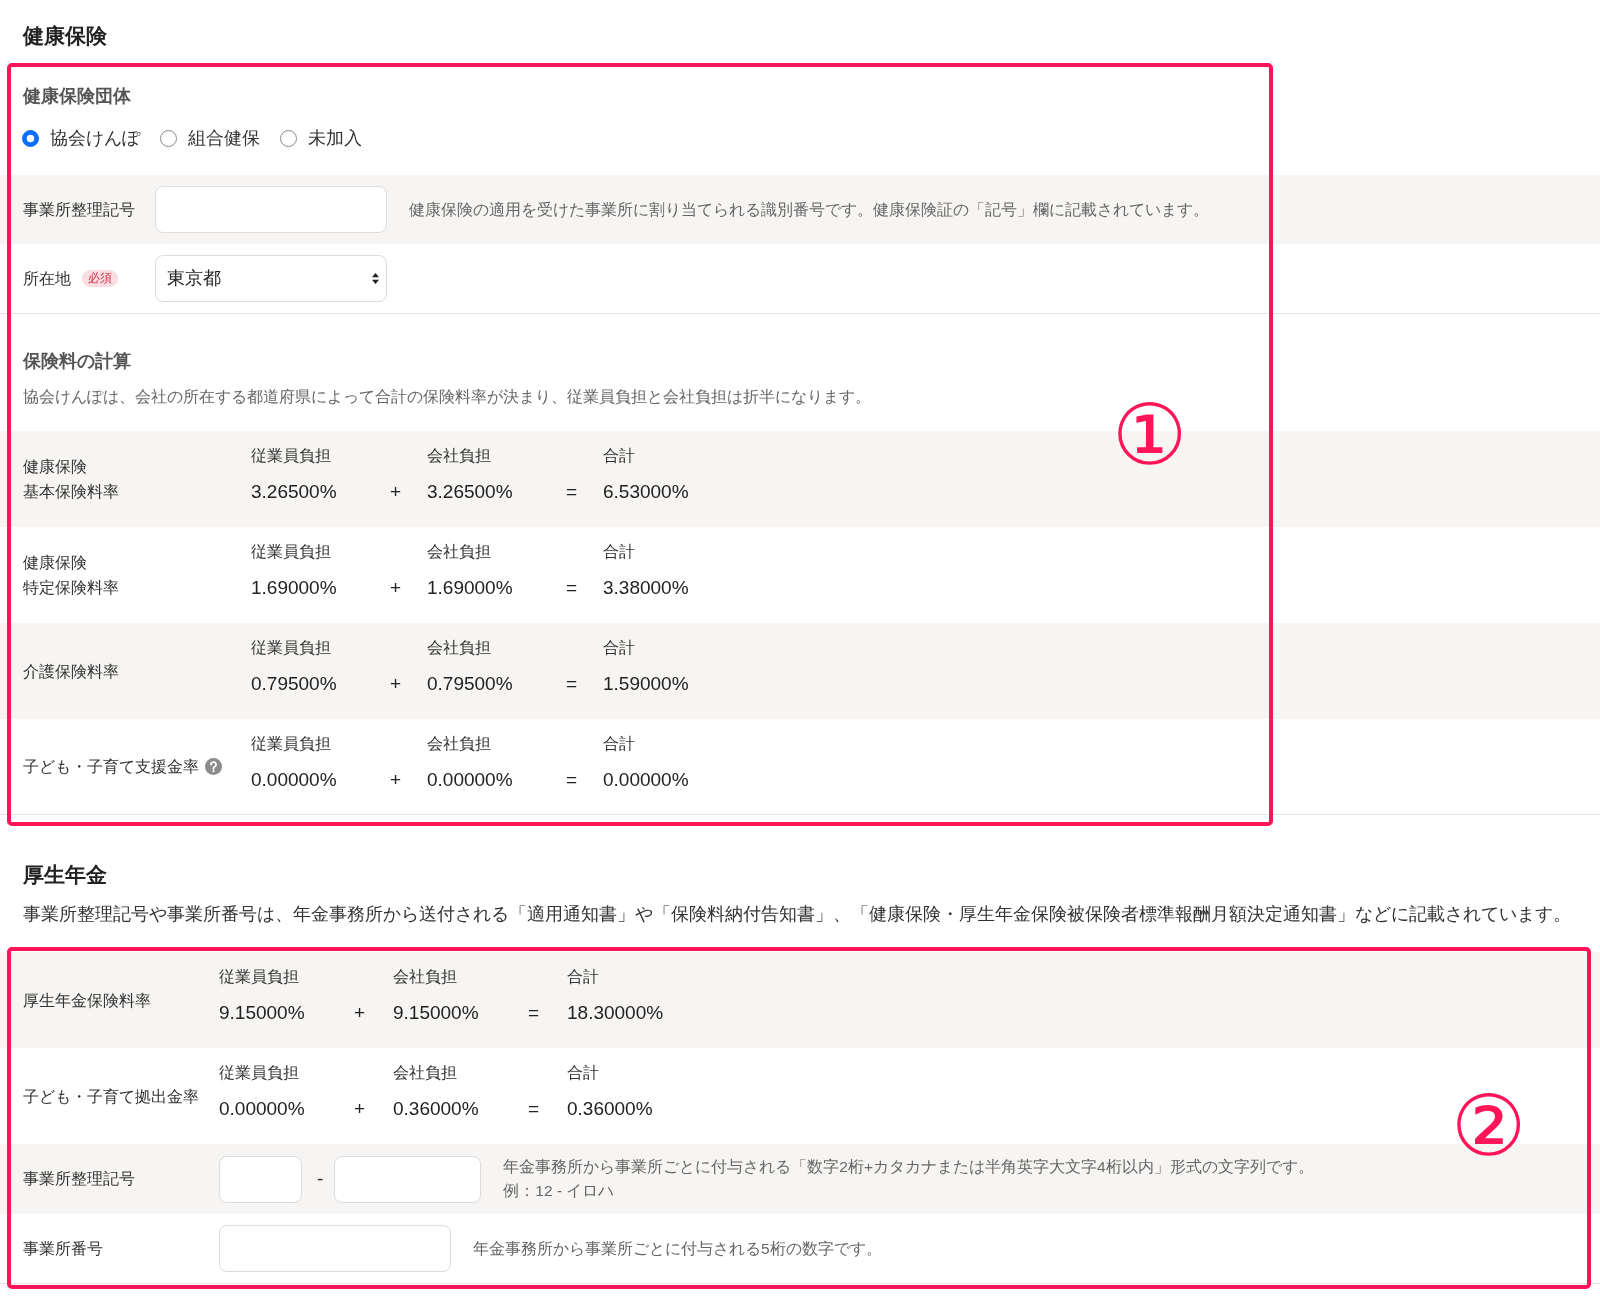 The width and height of the screenshot is (1600, 1304). I want to click on rate-label: 厚生年金保険料率, so click(87, 1000).